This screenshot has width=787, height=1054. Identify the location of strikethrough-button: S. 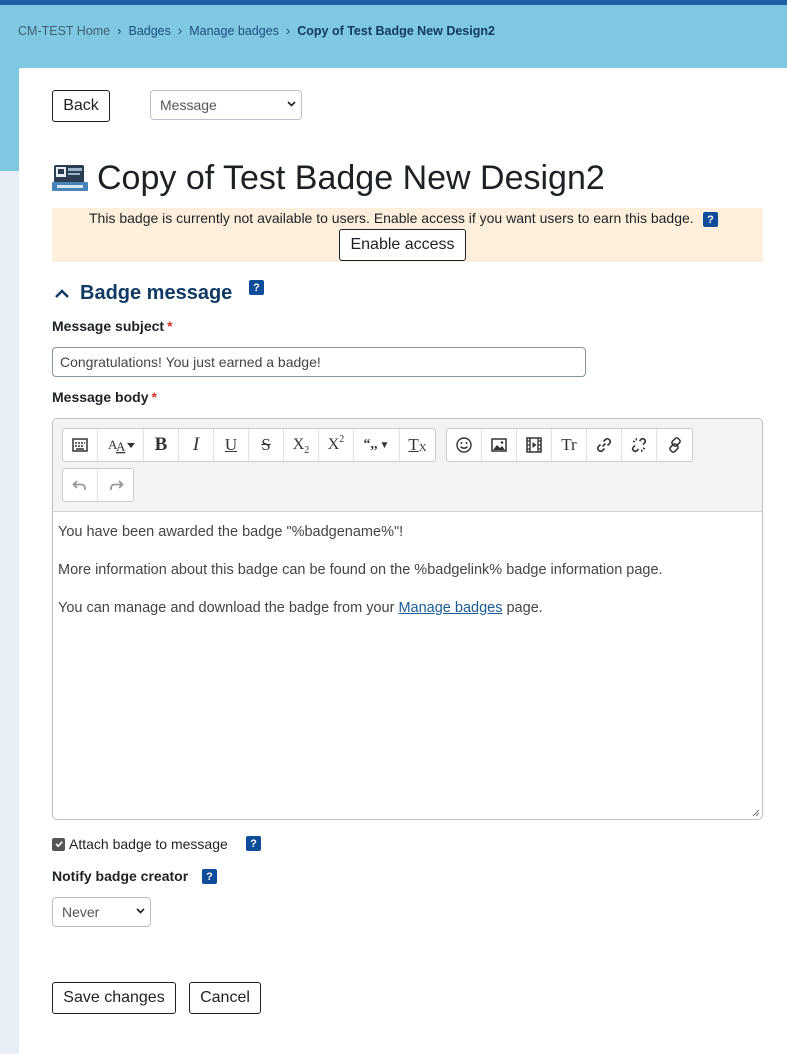
(266, 445).